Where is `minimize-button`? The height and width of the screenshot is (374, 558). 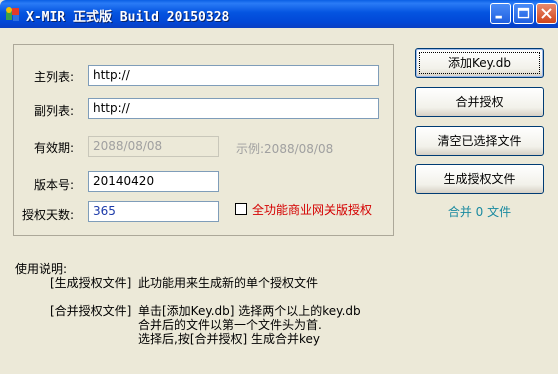
minimize-button is located at coordinates (500, 13).